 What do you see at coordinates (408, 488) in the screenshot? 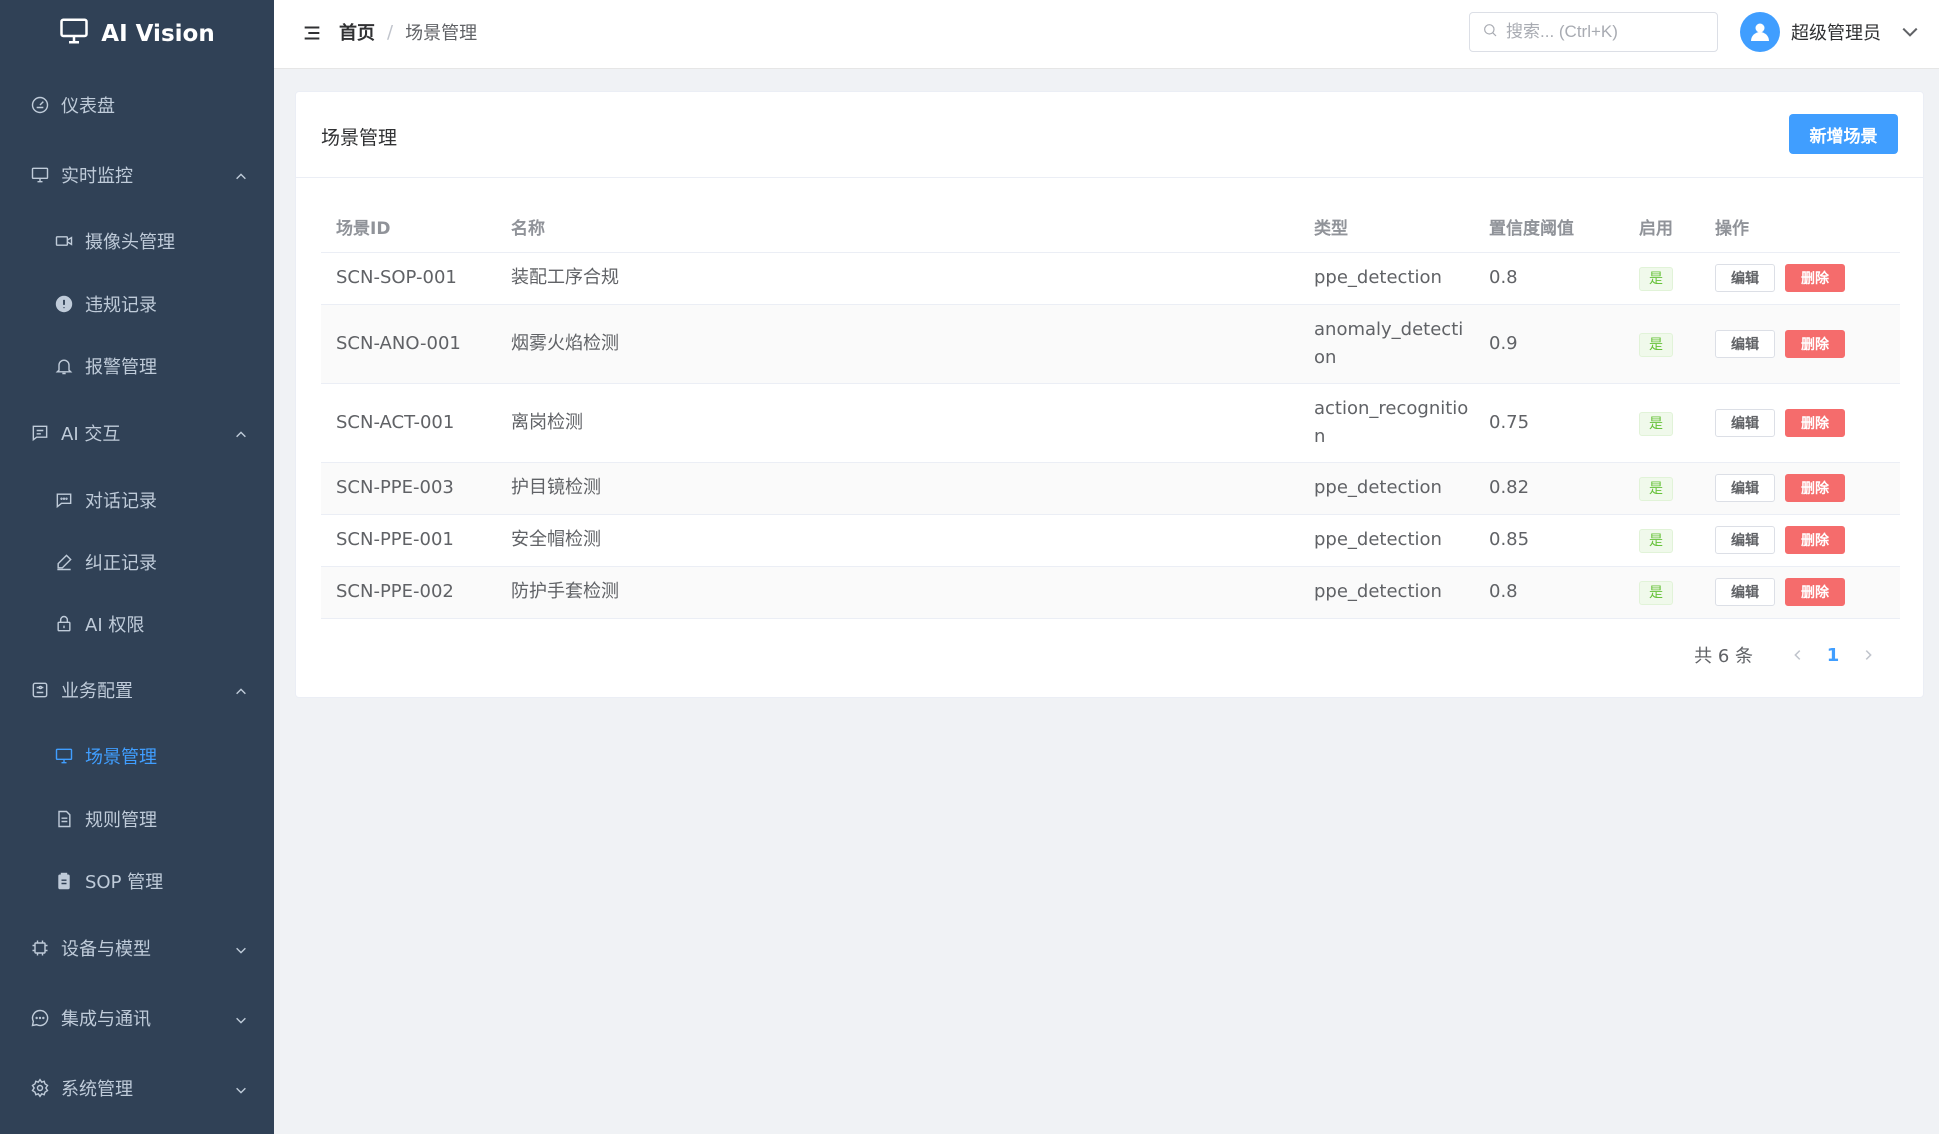
I see `cell-id: SCN-PPE-003` at bounding box center [408, 488].